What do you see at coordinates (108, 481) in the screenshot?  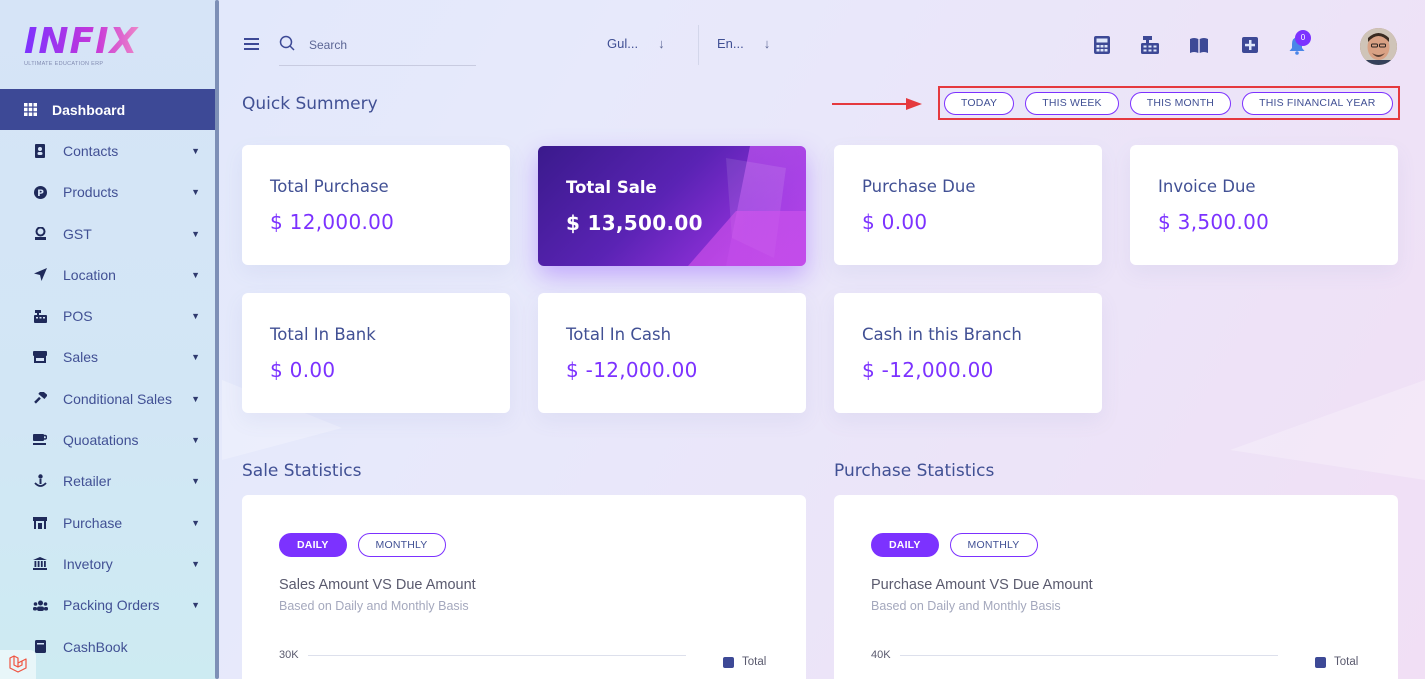 I see `sidebar-item-retailer: Retailer ▼` at bounding box center [108, 481].